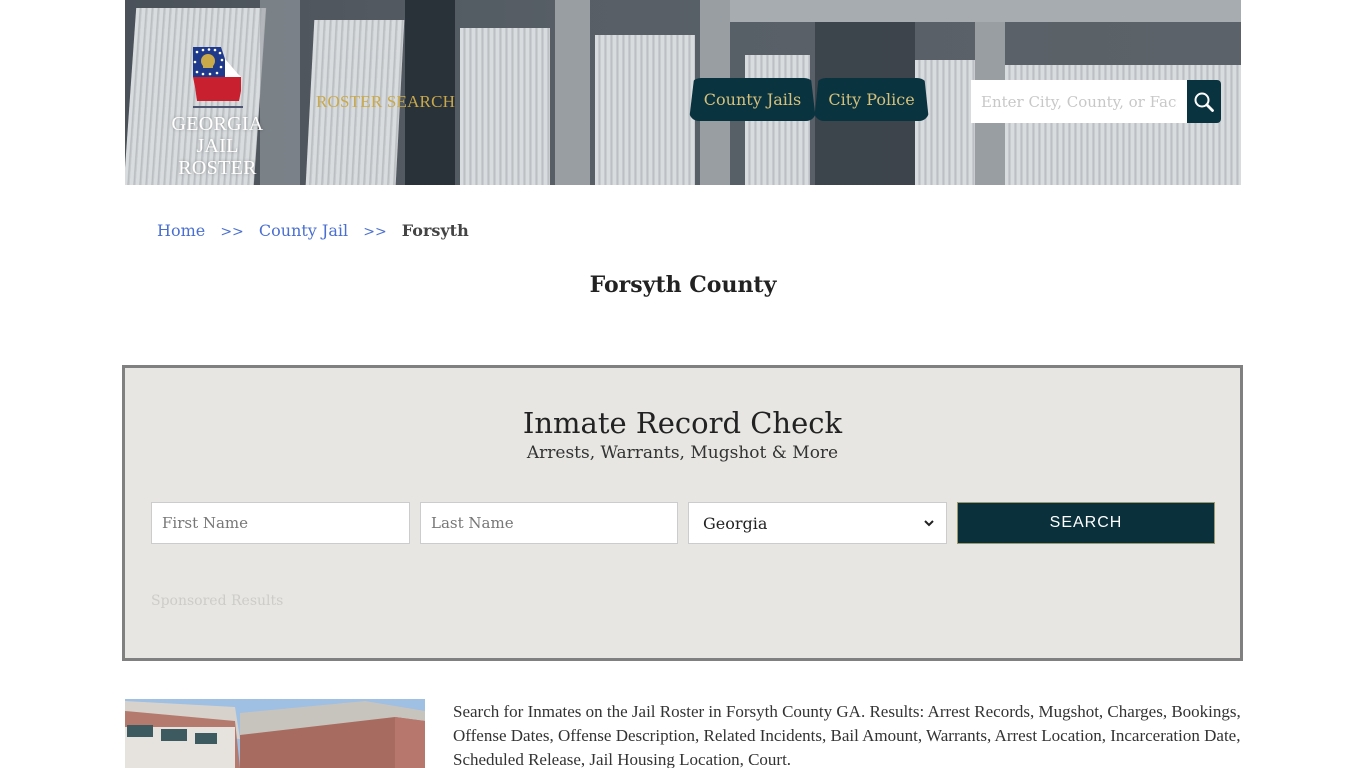 This screenshot has height=768, width=1366. I want to click on logo-text: GEORGIA JAIL ROSTER, so click(217, 146).